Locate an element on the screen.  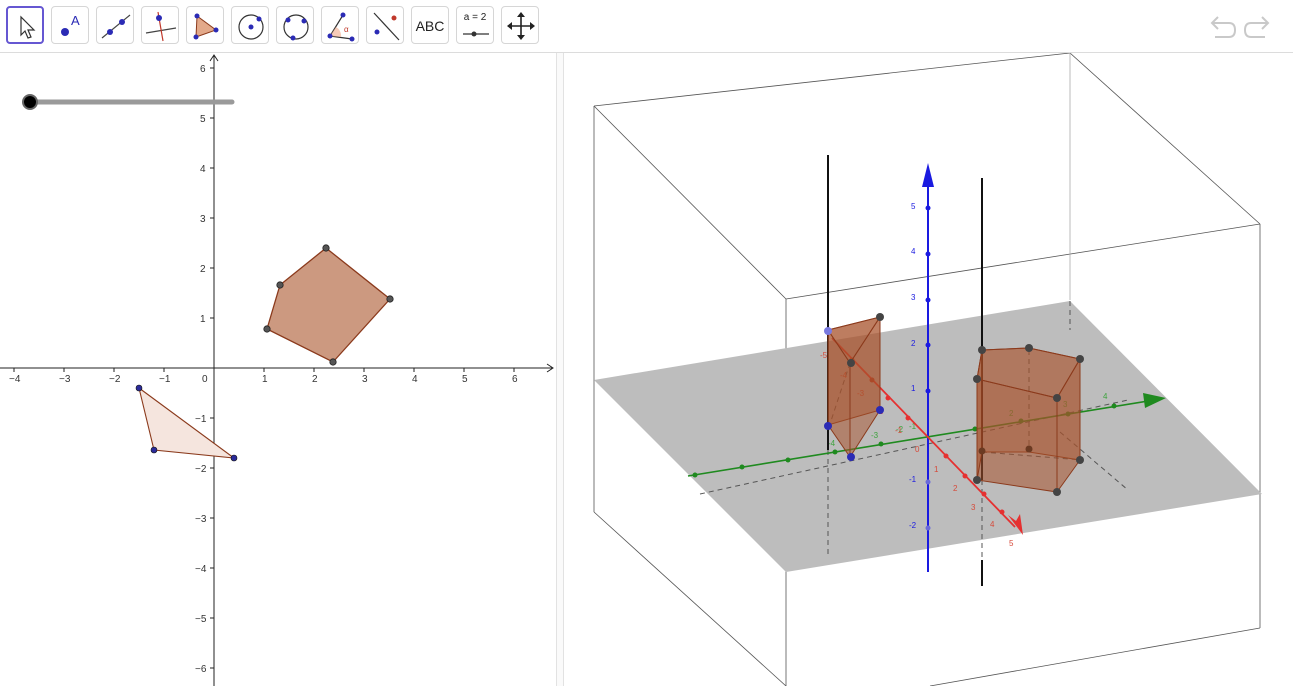
z-label: 1 is located at coordinates (913, 388).